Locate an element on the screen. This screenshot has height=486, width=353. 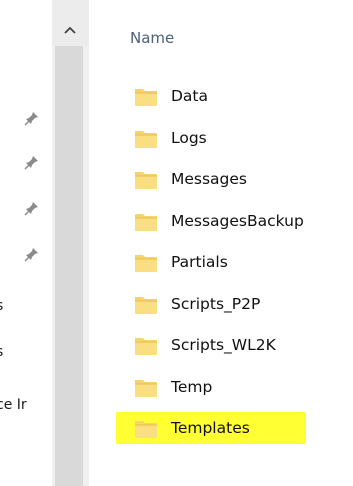
folder-row: Templates is located at coordinates (211, 428).